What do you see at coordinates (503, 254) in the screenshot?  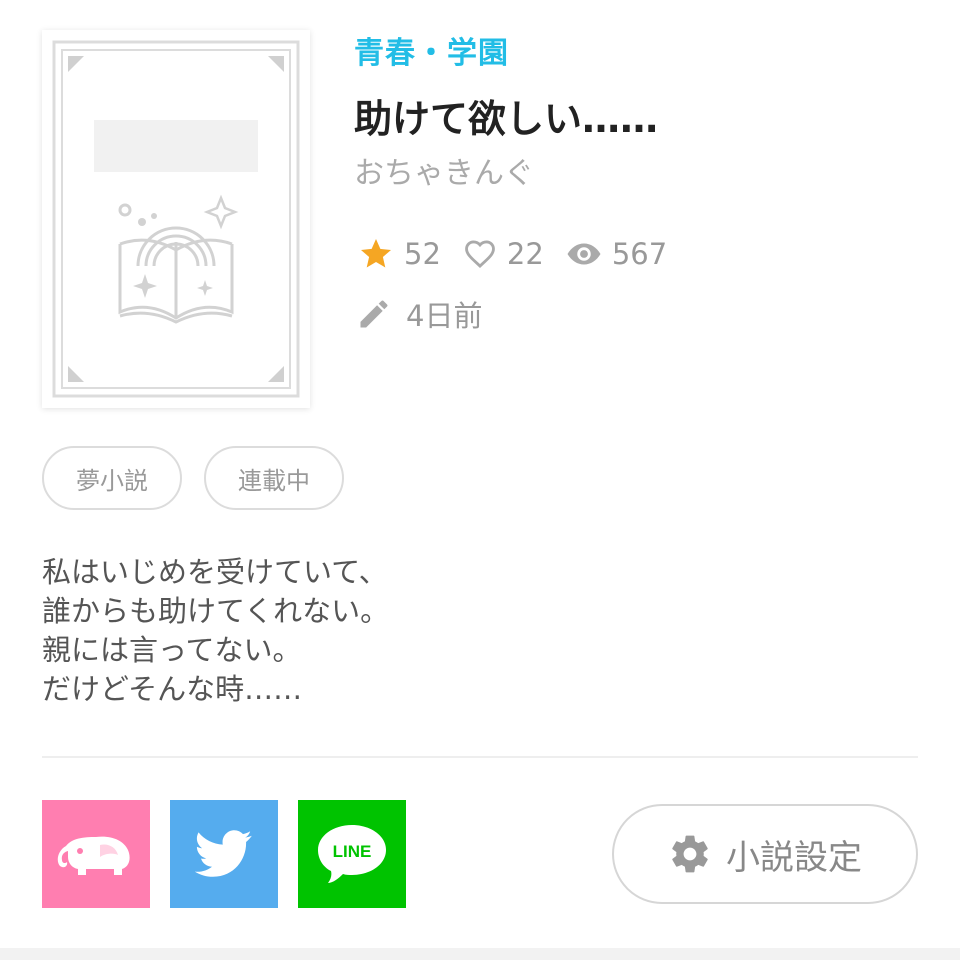 I see `like-count: 22` at bounding box center [503, 254].